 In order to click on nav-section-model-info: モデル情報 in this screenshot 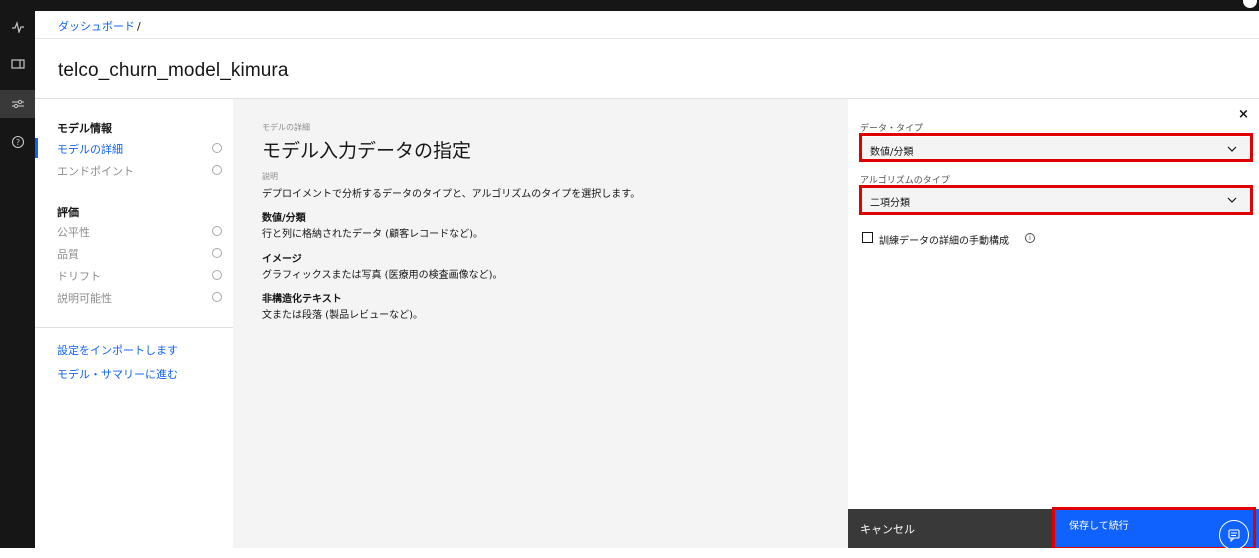, I will do `click(84, 128)`.